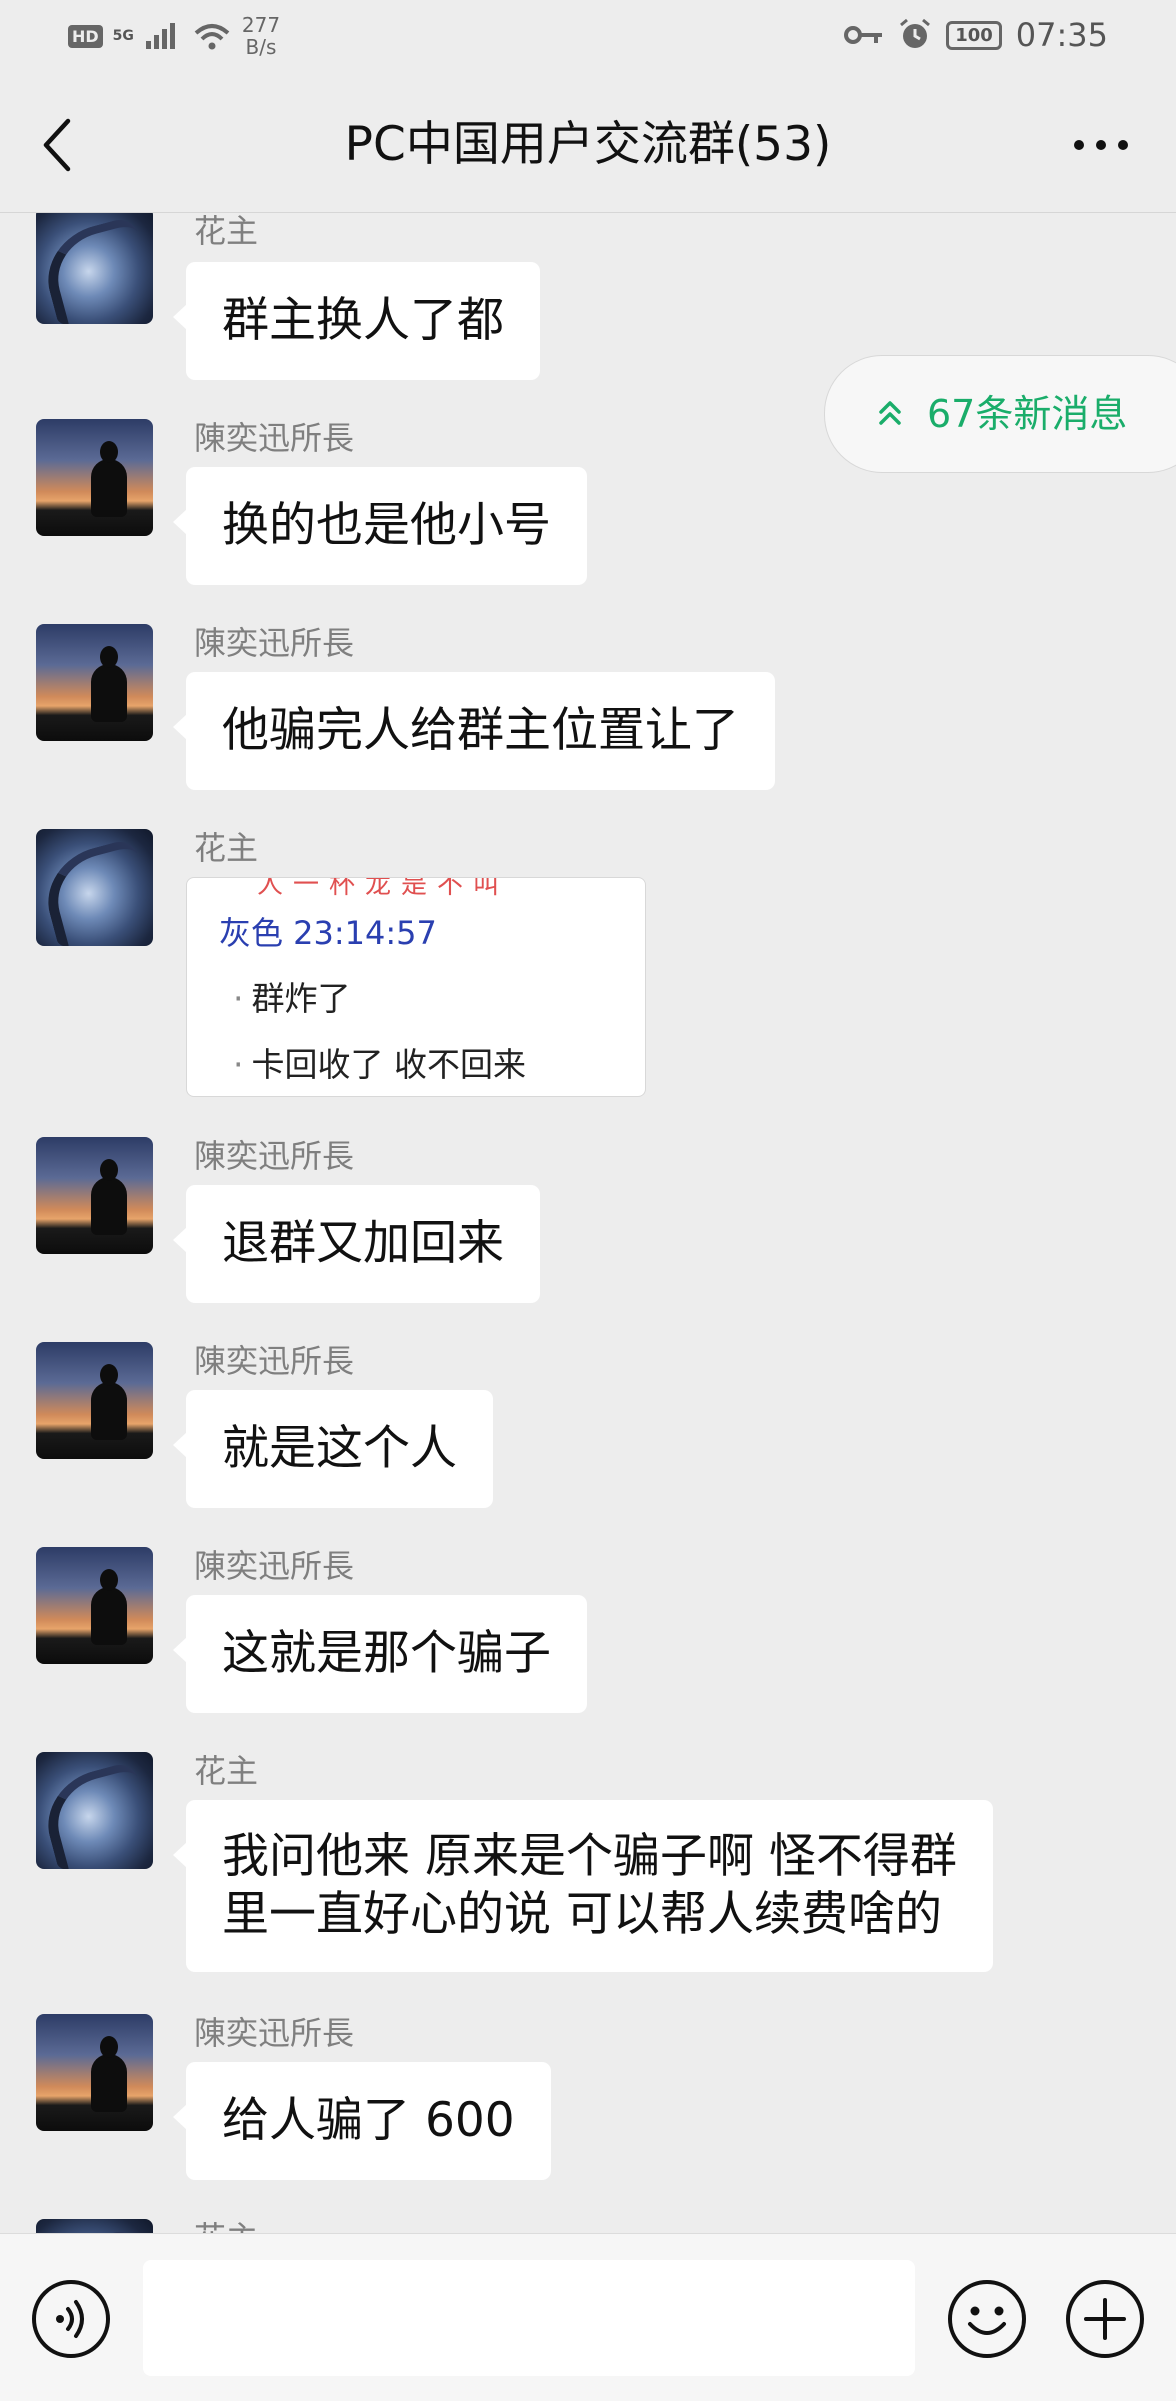  What do you see at coordinates (915, 33) in the screenshot?
I see `alarm-icon` at bounding box center [915, 33].